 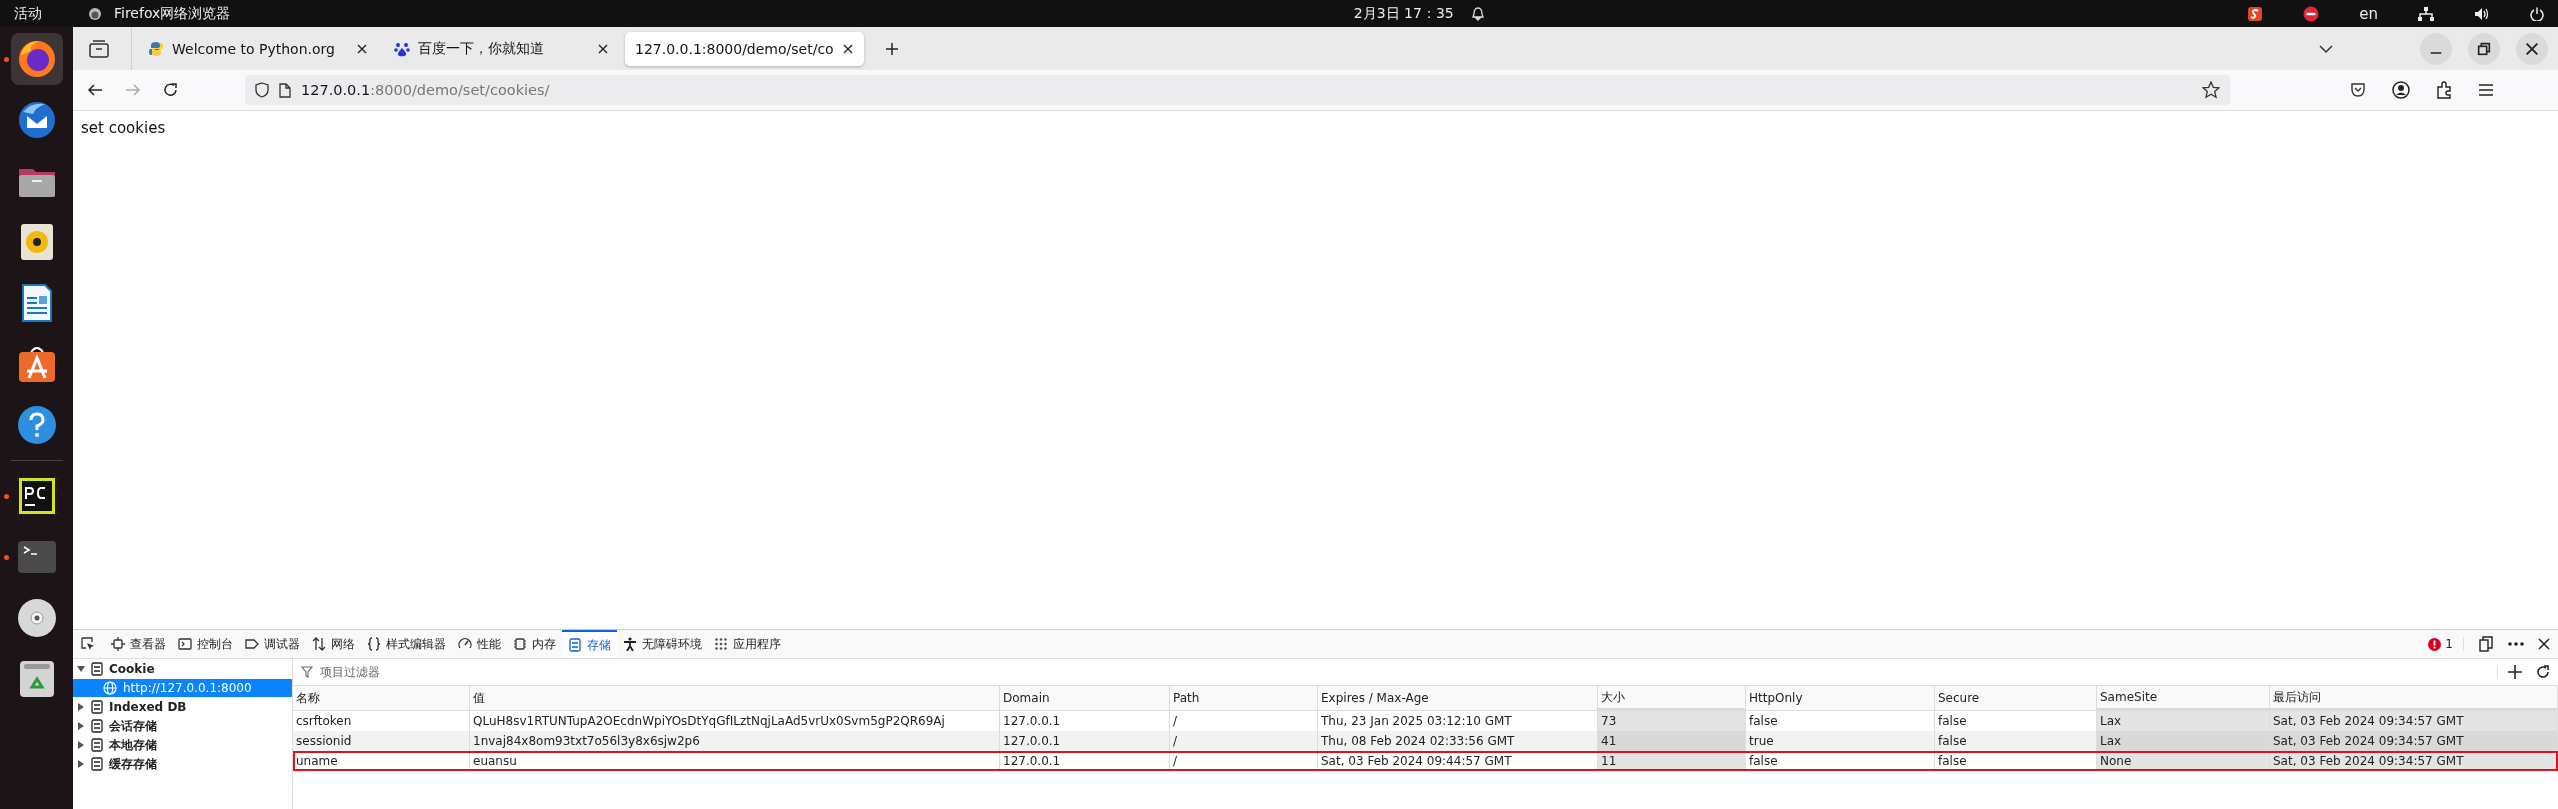 I want to click on table-cell: 73, so click(x=1672, y=721).